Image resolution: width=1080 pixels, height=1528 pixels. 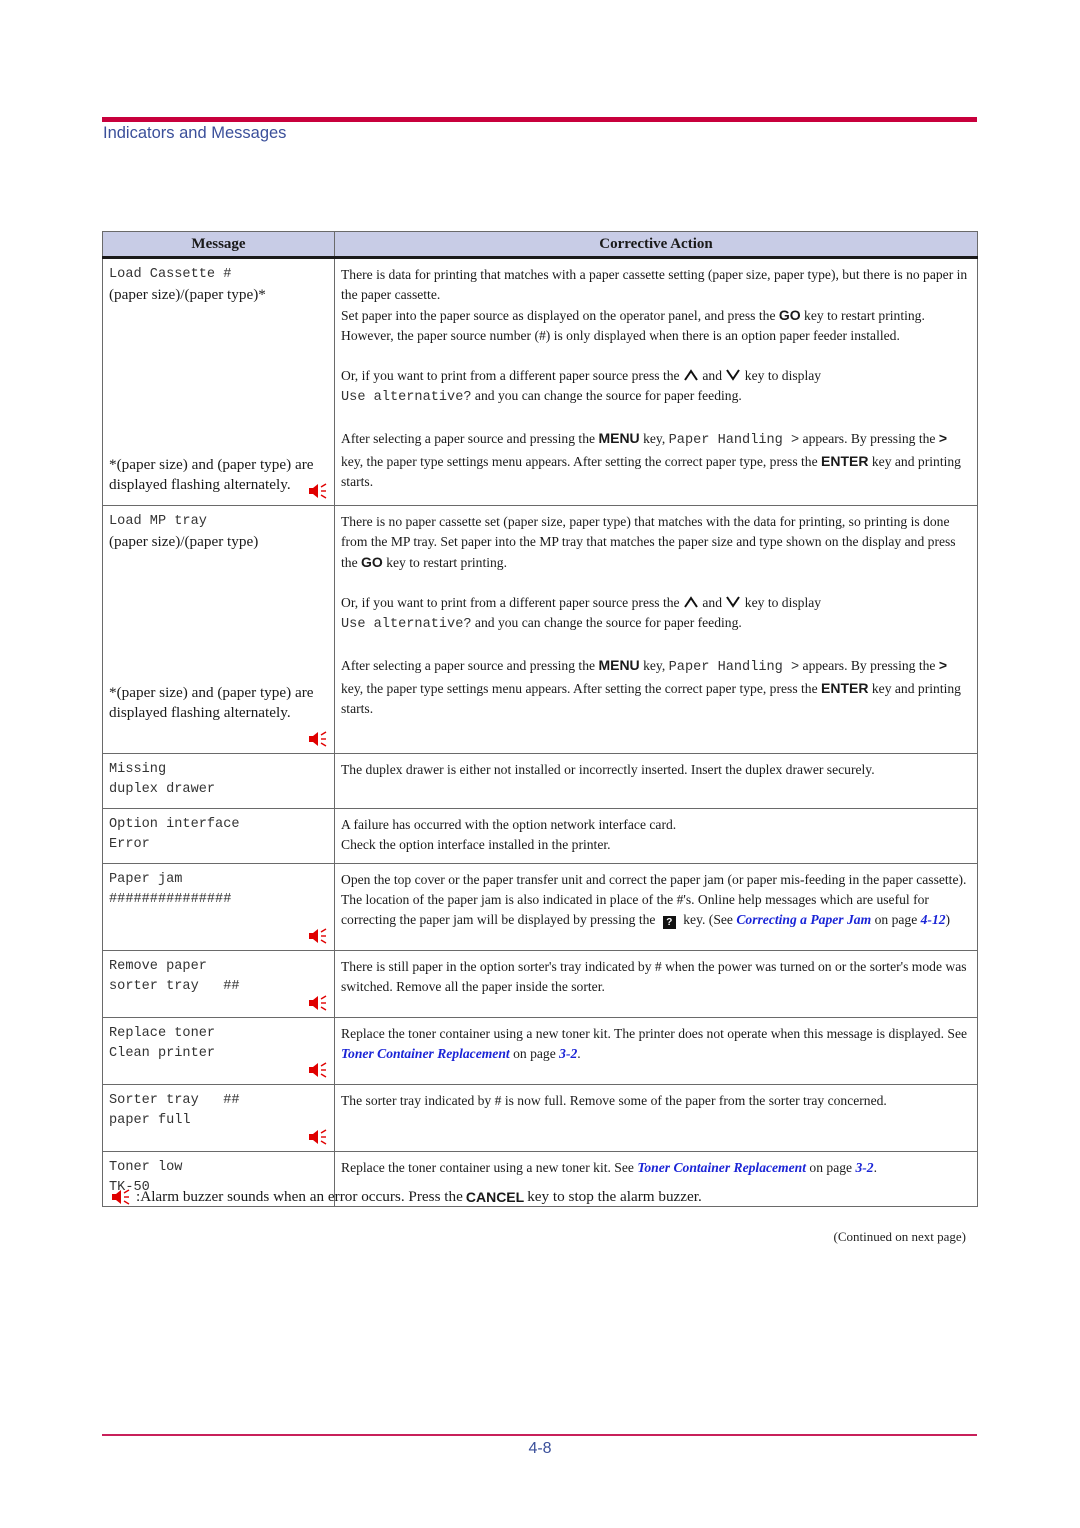 What do you see at coordinates (495, 1197) in the screenshot?
I see `cancel-key: CANCEL` at bounding box center [495, 1197].